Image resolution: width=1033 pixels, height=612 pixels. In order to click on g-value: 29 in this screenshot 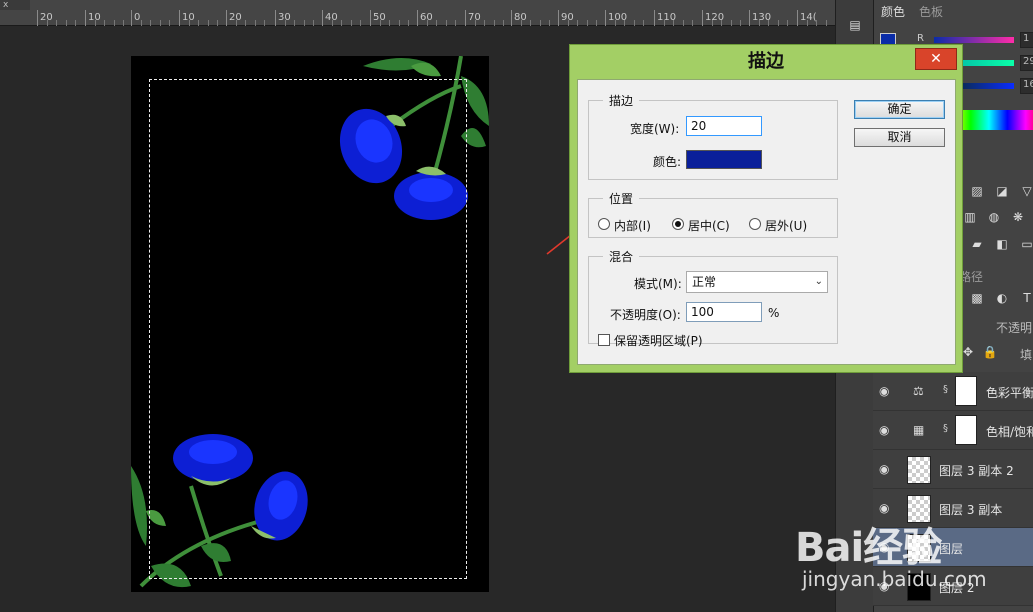, I will do `click(1026, 63)`.